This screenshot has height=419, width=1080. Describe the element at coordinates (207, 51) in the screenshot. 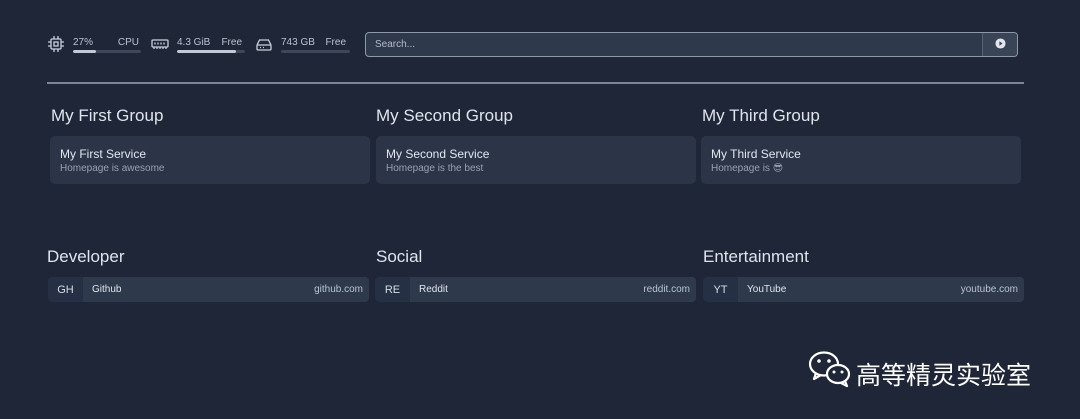

I see `memory-usage-fill` at that location.